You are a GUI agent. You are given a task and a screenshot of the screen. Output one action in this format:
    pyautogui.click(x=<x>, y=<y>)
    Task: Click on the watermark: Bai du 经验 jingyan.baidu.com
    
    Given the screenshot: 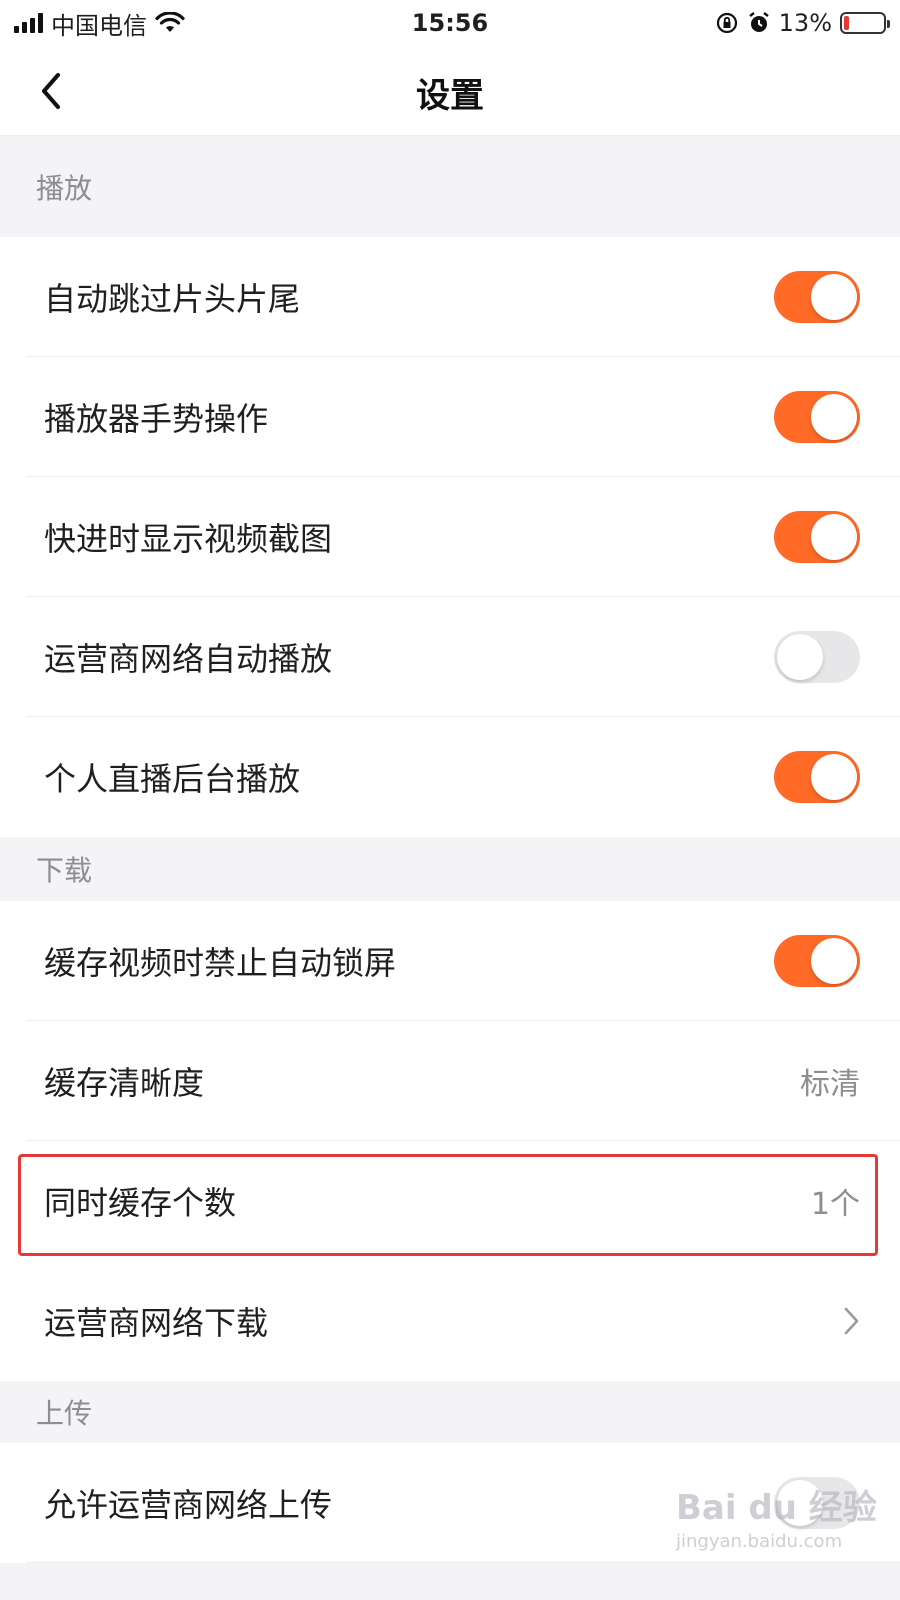 What is the action you would take?
    pyautogui.click(x=781, y=1520)
    